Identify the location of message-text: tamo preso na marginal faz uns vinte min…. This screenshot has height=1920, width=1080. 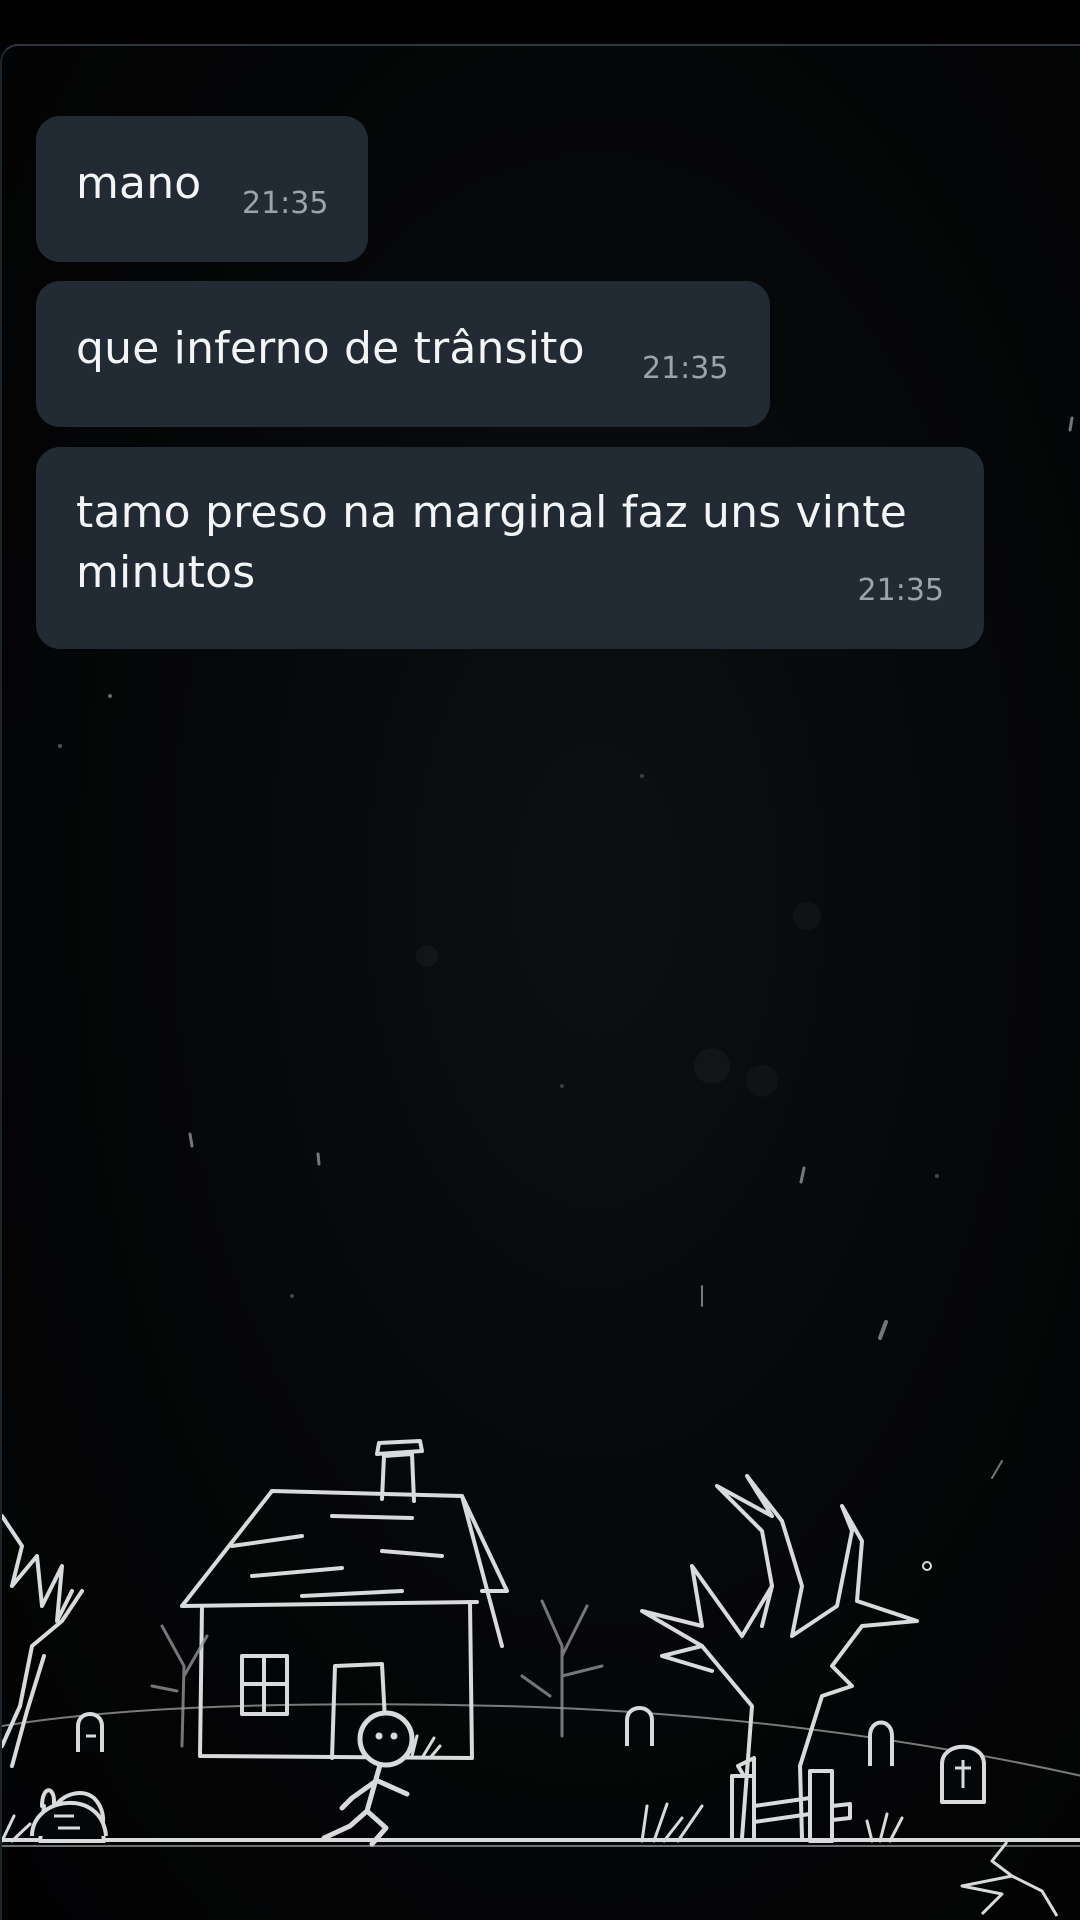
(492, 542).